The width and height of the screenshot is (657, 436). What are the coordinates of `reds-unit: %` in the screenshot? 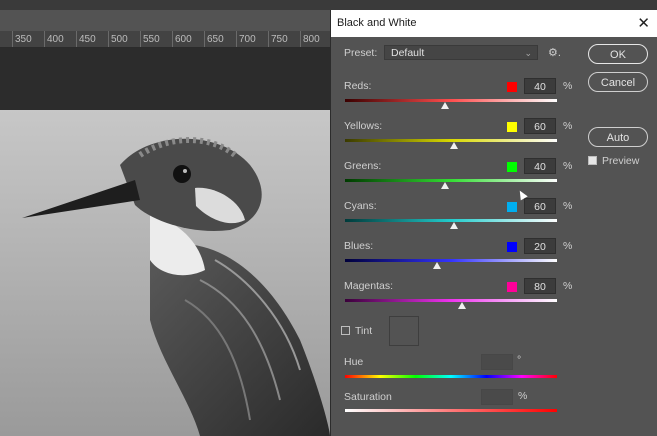 It's located at (568, 86).